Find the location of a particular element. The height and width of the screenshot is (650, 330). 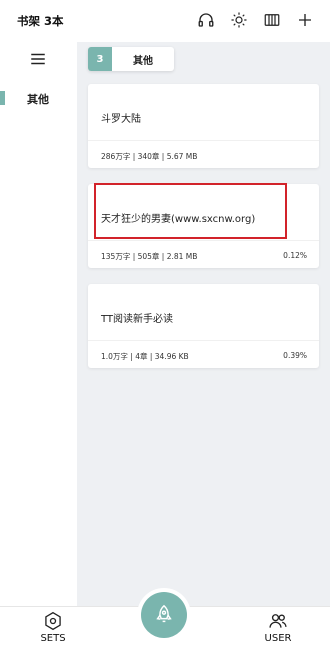

book-meta: 135万字 | 505章 | 2.81 MB is located at coordinates (149, 256).